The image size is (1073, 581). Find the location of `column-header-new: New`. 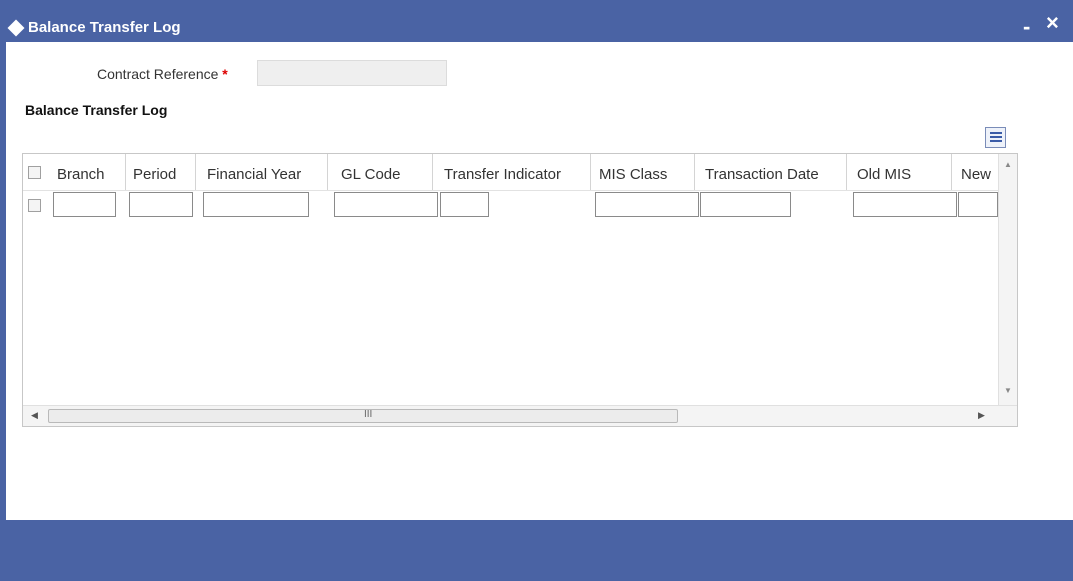

column-header-new: New is located at coordinates (976, 174).